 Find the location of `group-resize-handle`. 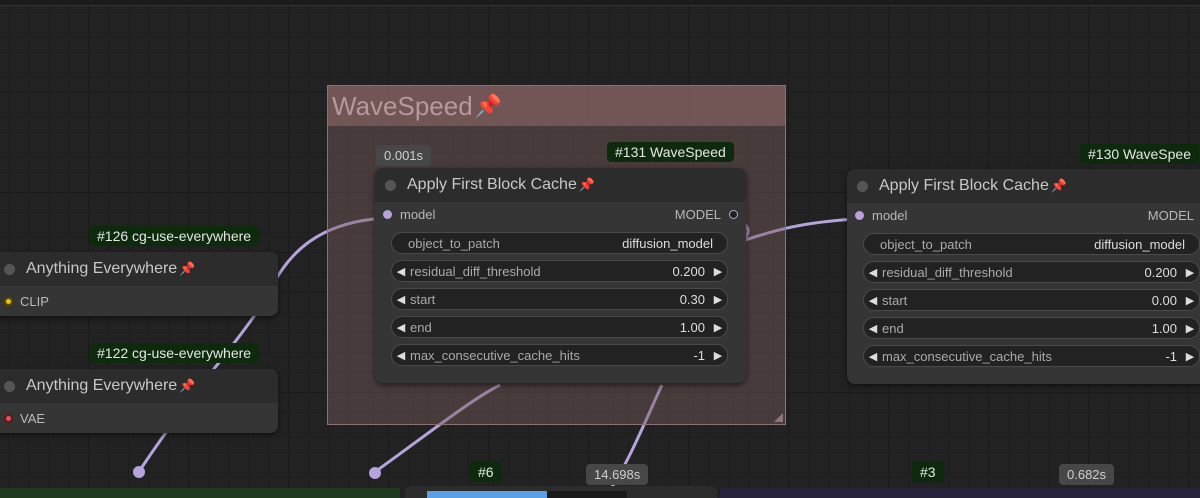

group-resize-handle is located at coordinates (778, 417).